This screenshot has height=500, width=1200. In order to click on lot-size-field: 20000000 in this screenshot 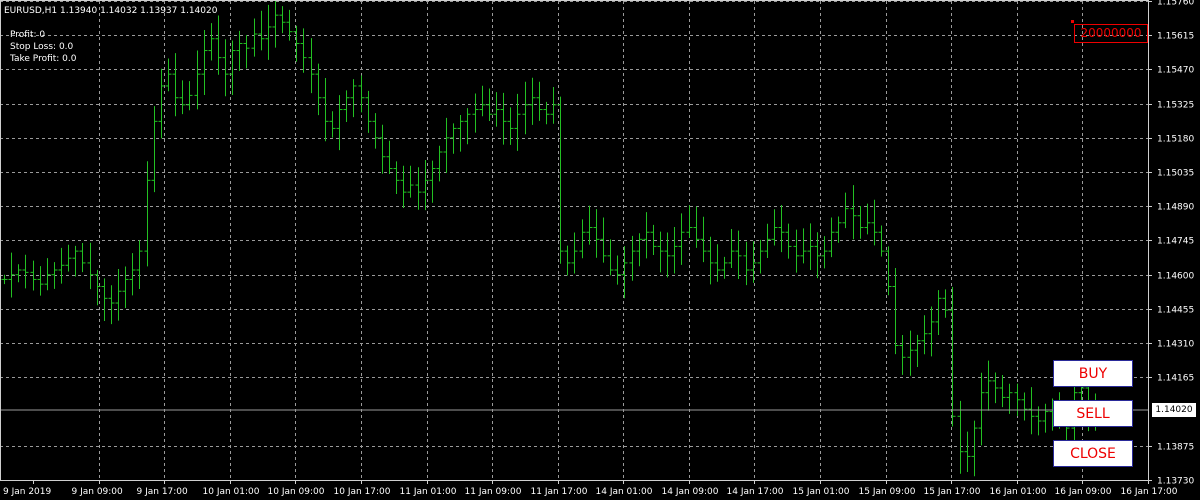, I will do `click(1111, 33)`.